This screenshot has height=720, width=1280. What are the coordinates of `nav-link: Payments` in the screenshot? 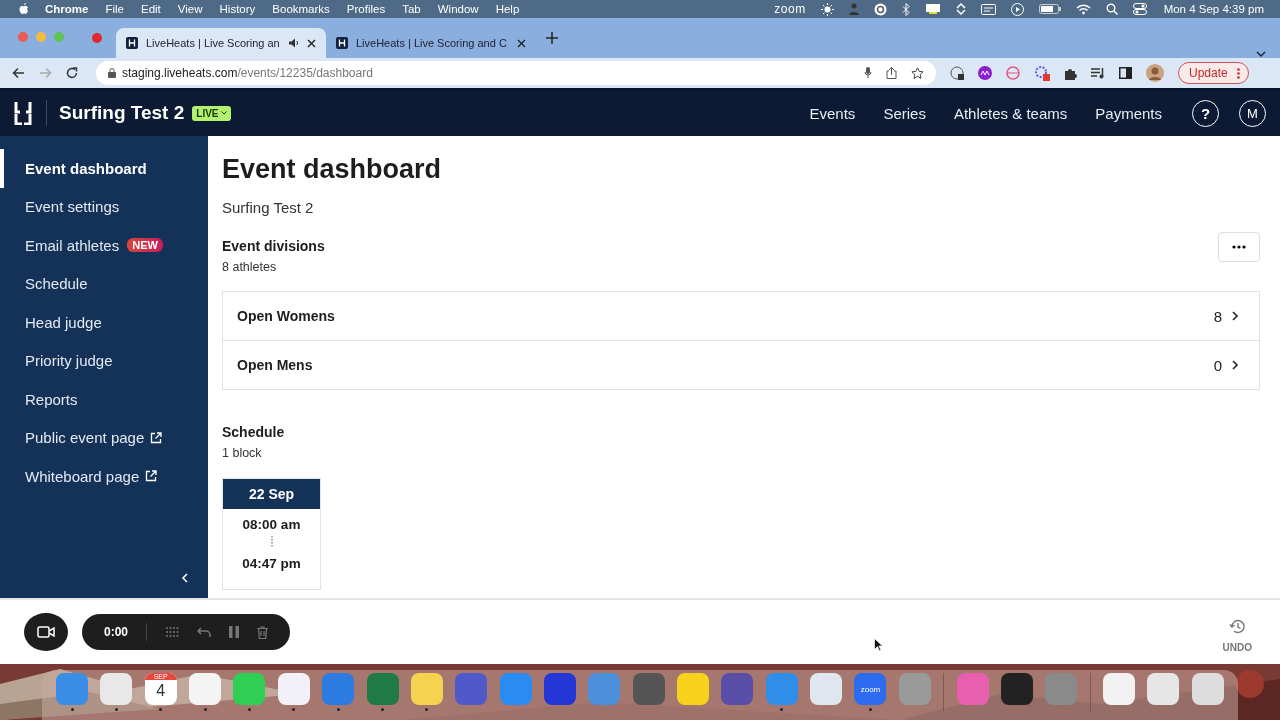 It's located at (1128, 113).